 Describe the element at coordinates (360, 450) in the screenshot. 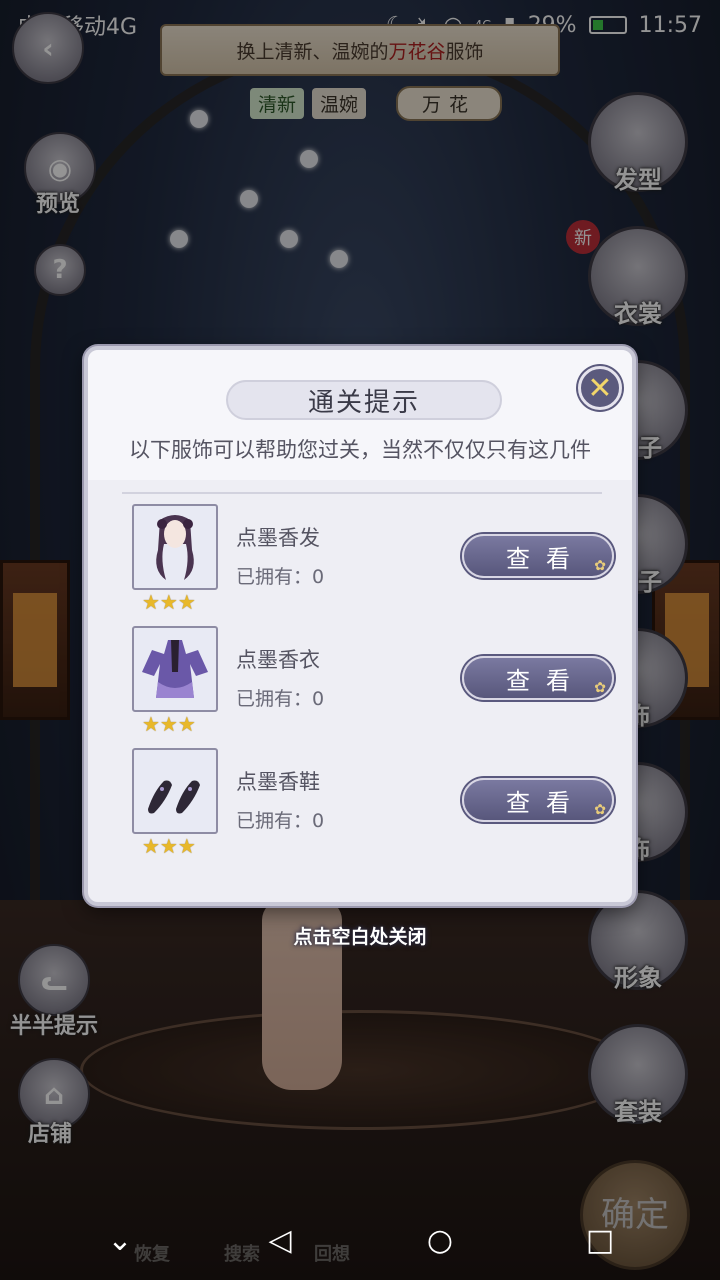

I see `dialog-subtitle: 以下服饰可以帮助您过关，当然不仅仅只有这几件` at that location.